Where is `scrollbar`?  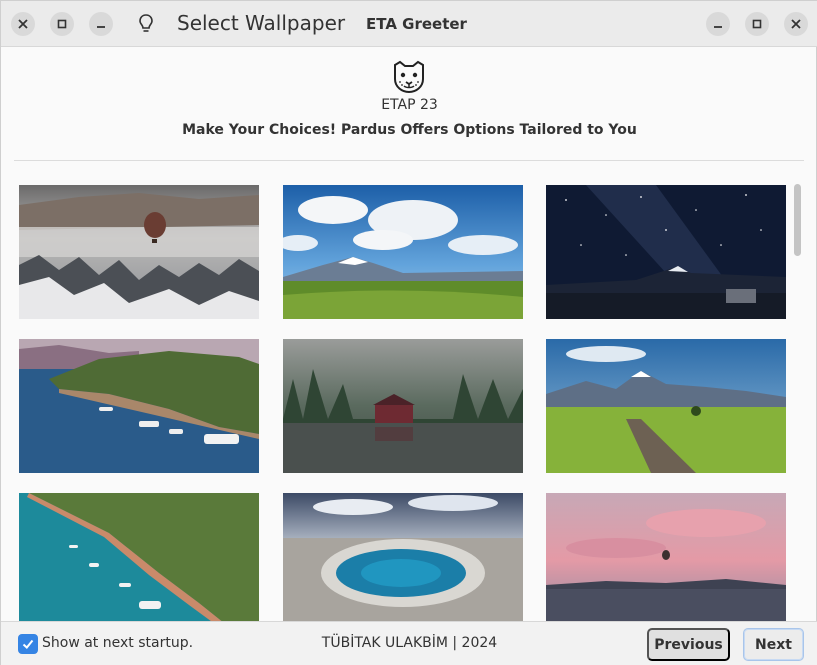 scrollbar is located at coordinates (797, 220).